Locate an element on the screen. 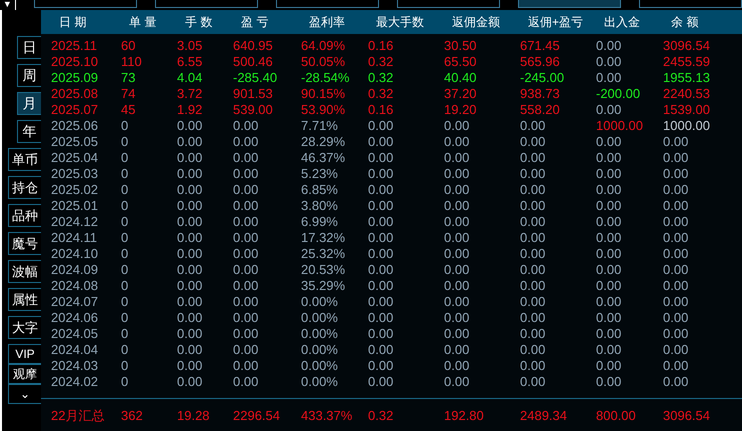  table-cell-text: 938.73 is located at coordinates (540, 94).